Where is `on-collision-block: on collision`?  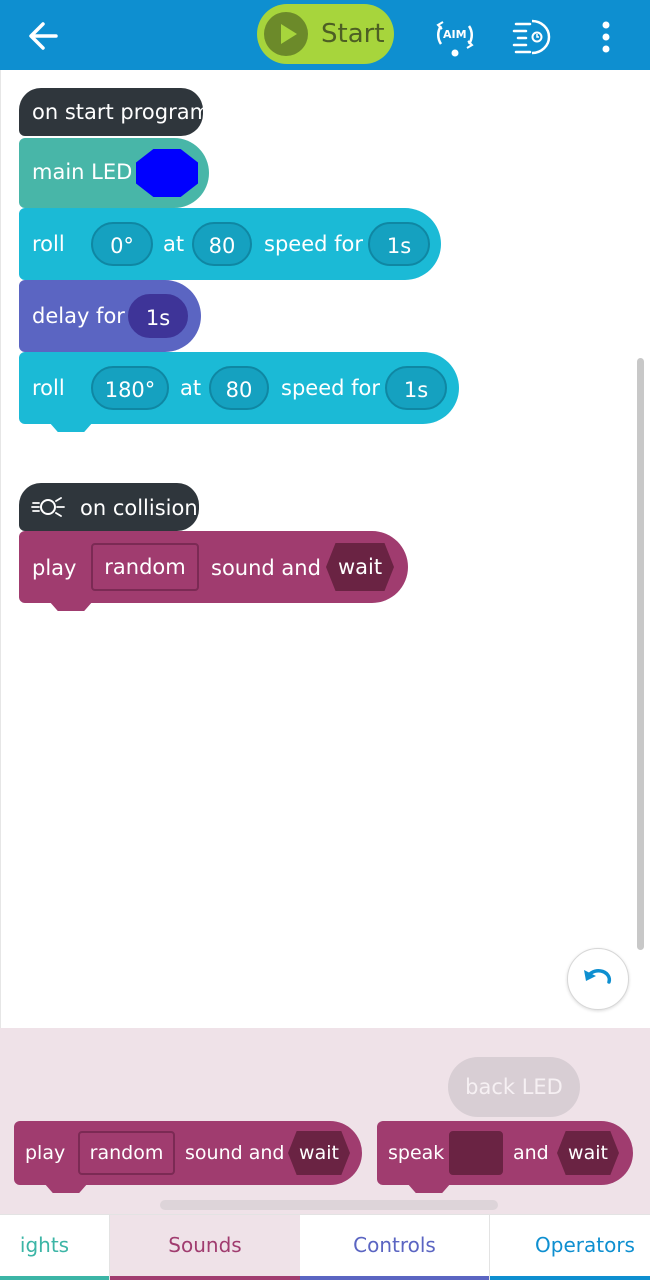
on-collision-block: on collision is located at coordinates (109, 507).